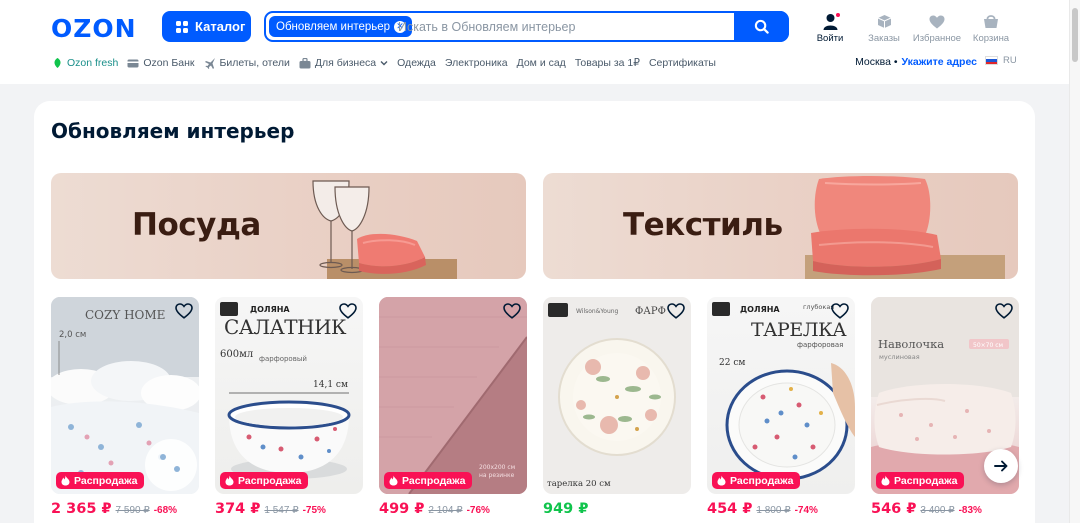  What do you see at coordinates (818, 307) in the screenshot?
I see `svg-text: глубокая` at bounding box center [818, 307].